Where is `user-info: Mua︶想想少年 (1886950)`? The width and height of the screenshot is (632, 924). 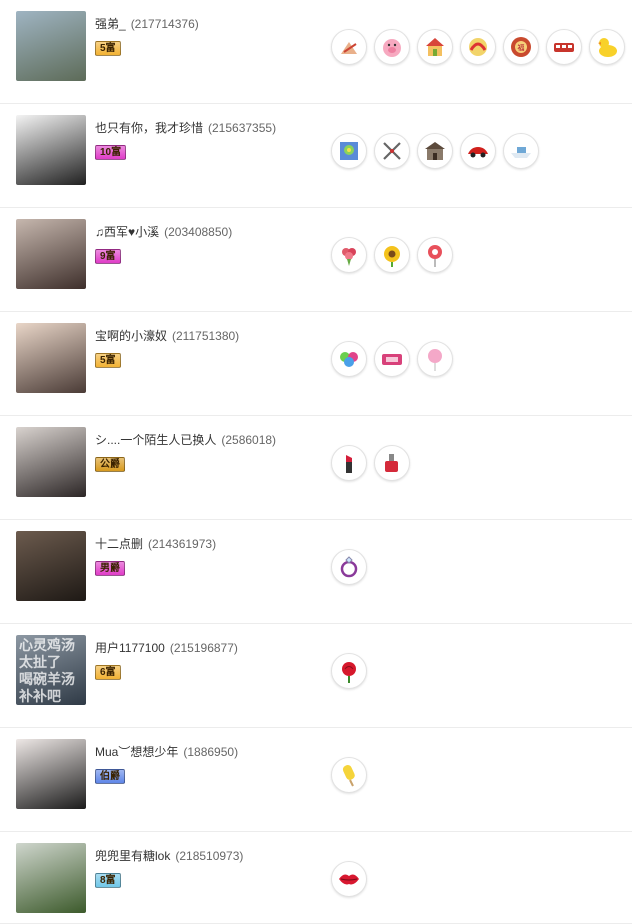 user-info: Mua︶想想少年 (1886950) is located at coordinates (166, 751).